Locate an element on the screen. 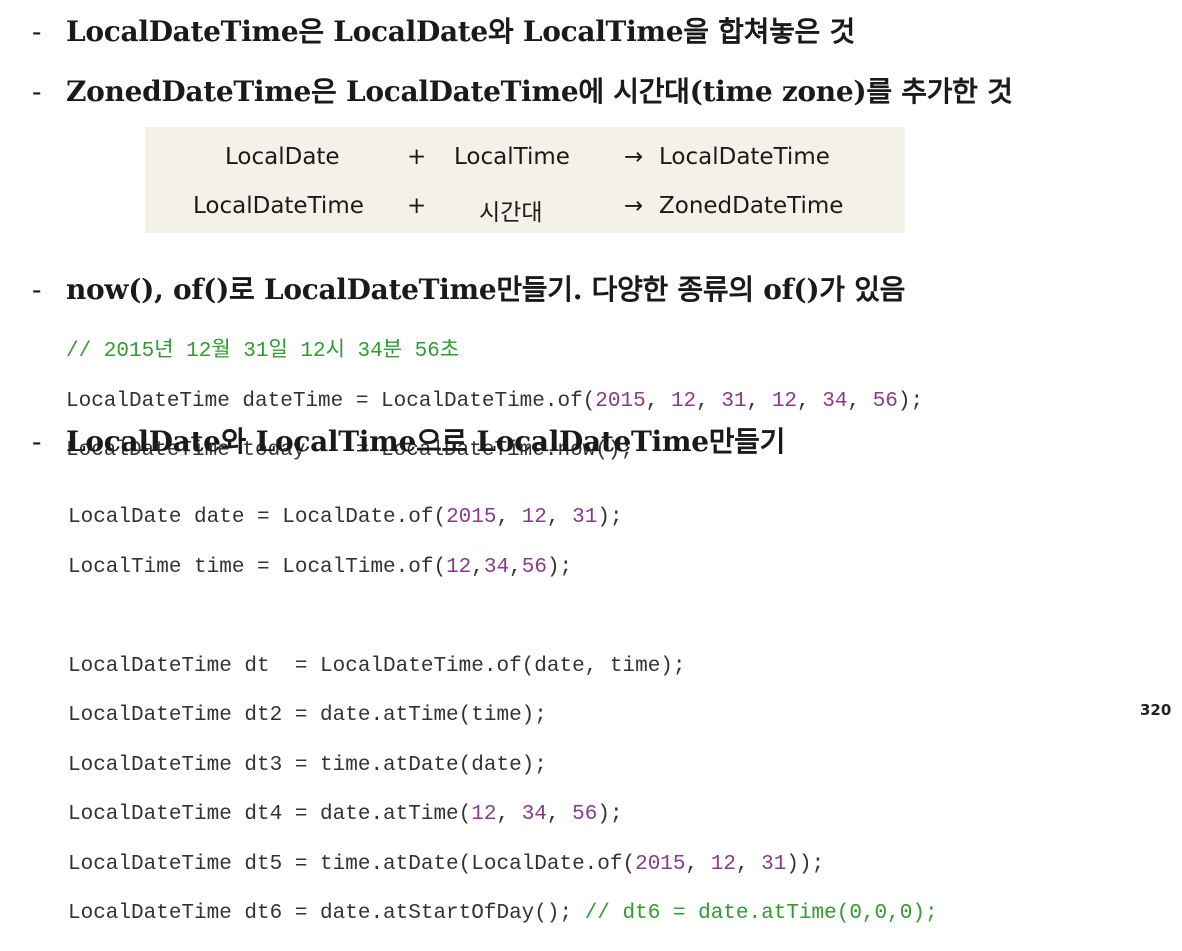 This screenshot has height=951, width=1182. page-number: 320 is located at coordinates (1156, 710).